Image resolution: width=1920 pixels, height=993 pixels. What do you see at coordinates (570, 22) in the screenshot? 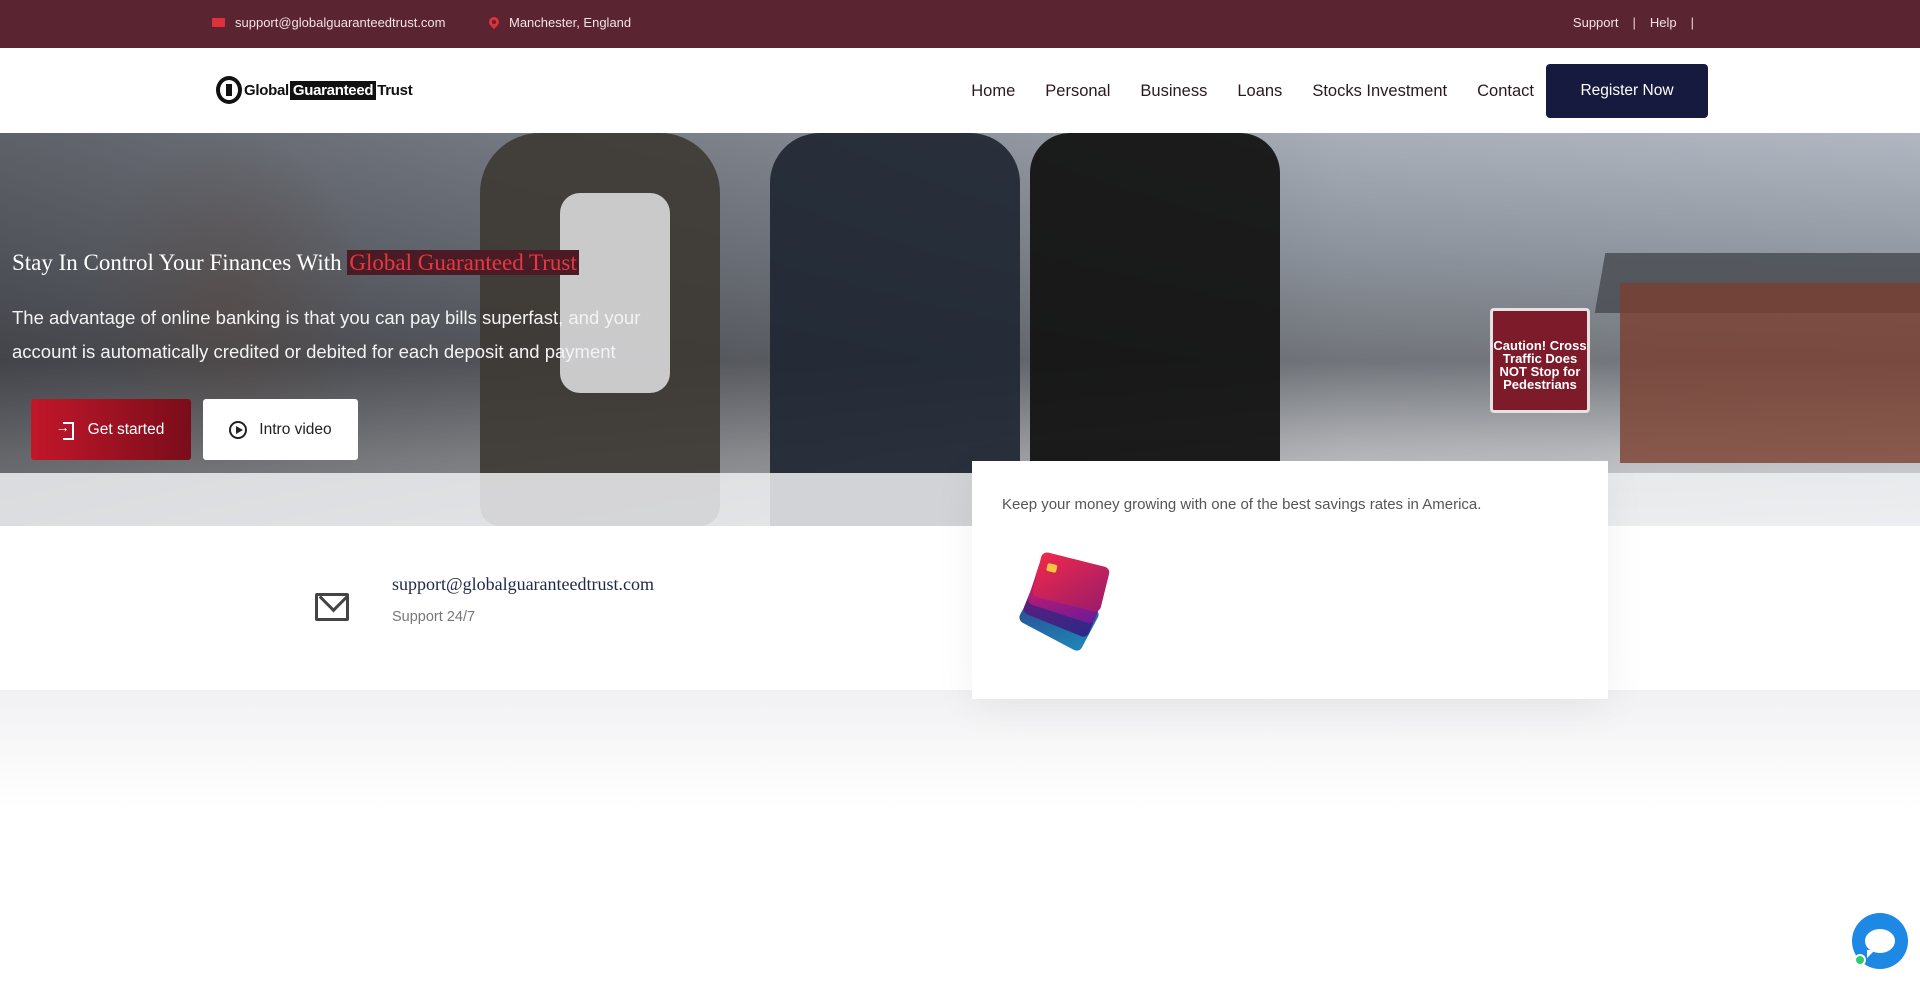
I see `topbar-location-text: Manchester, England` at bounding box center [570, 22].